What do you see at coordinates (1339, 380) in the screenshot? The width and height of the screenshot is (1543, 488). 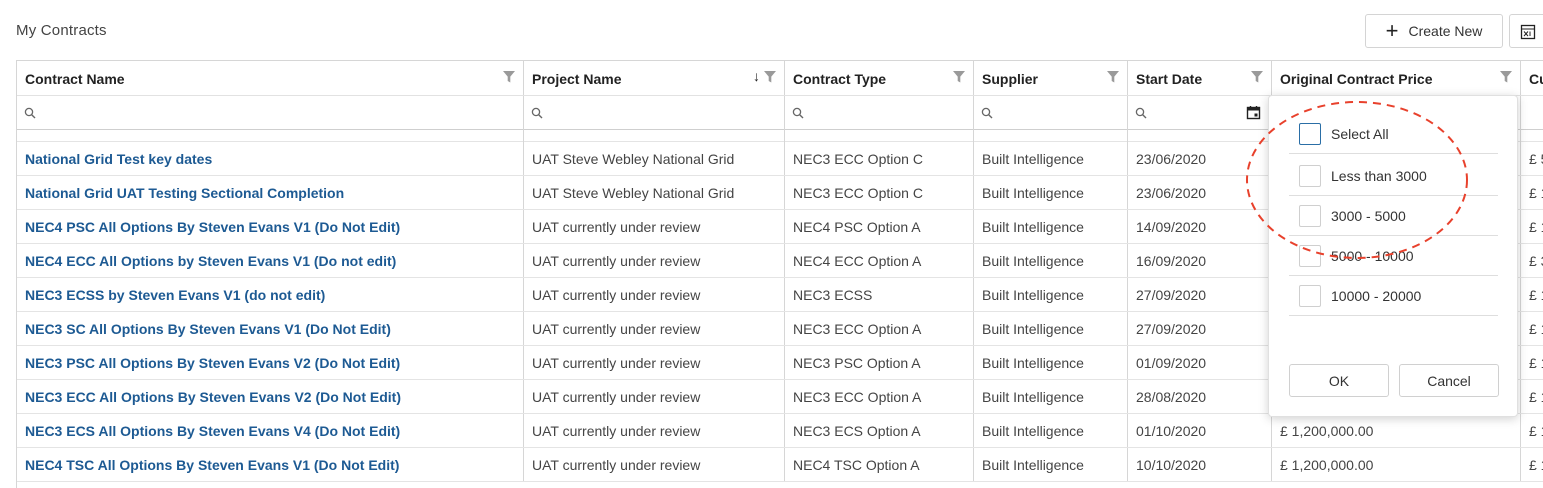 I see `ok-button: OK` at bounding box center [1339, 380].